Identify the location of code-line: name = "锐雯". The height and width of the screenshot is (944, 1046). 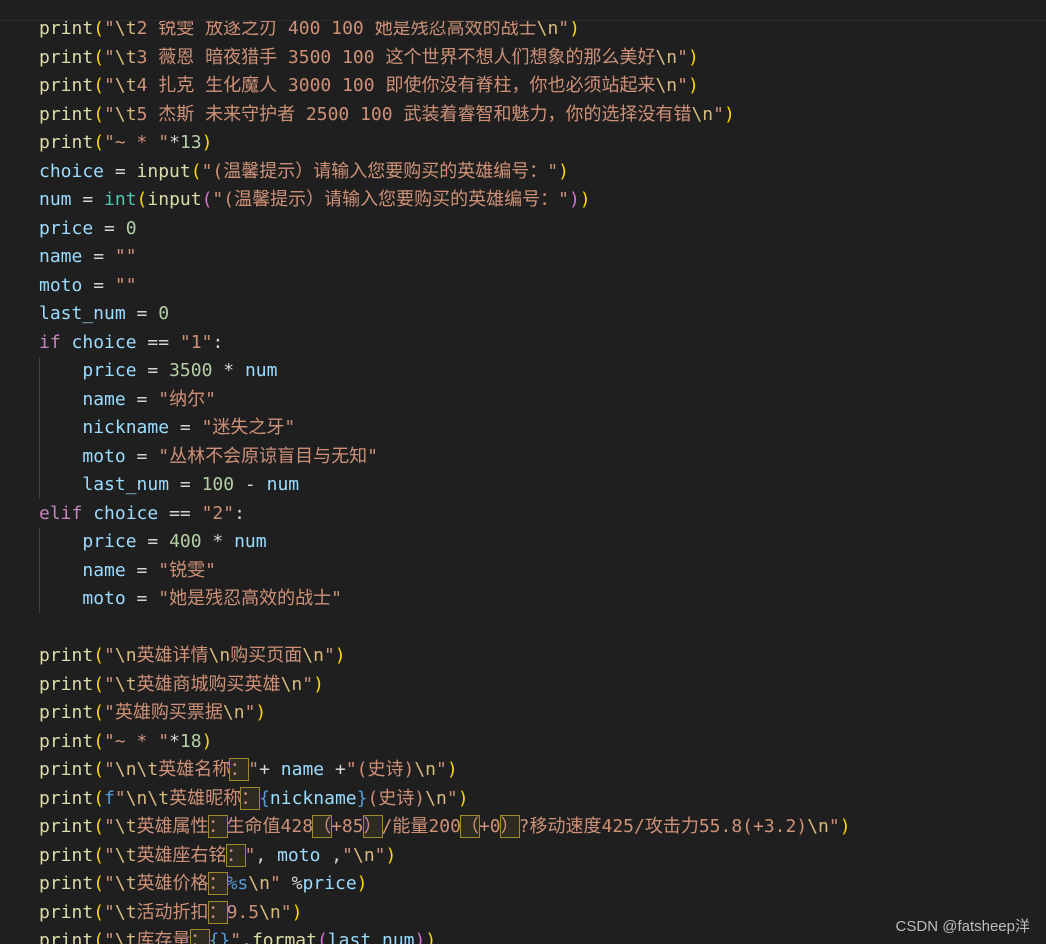
(445, 571).